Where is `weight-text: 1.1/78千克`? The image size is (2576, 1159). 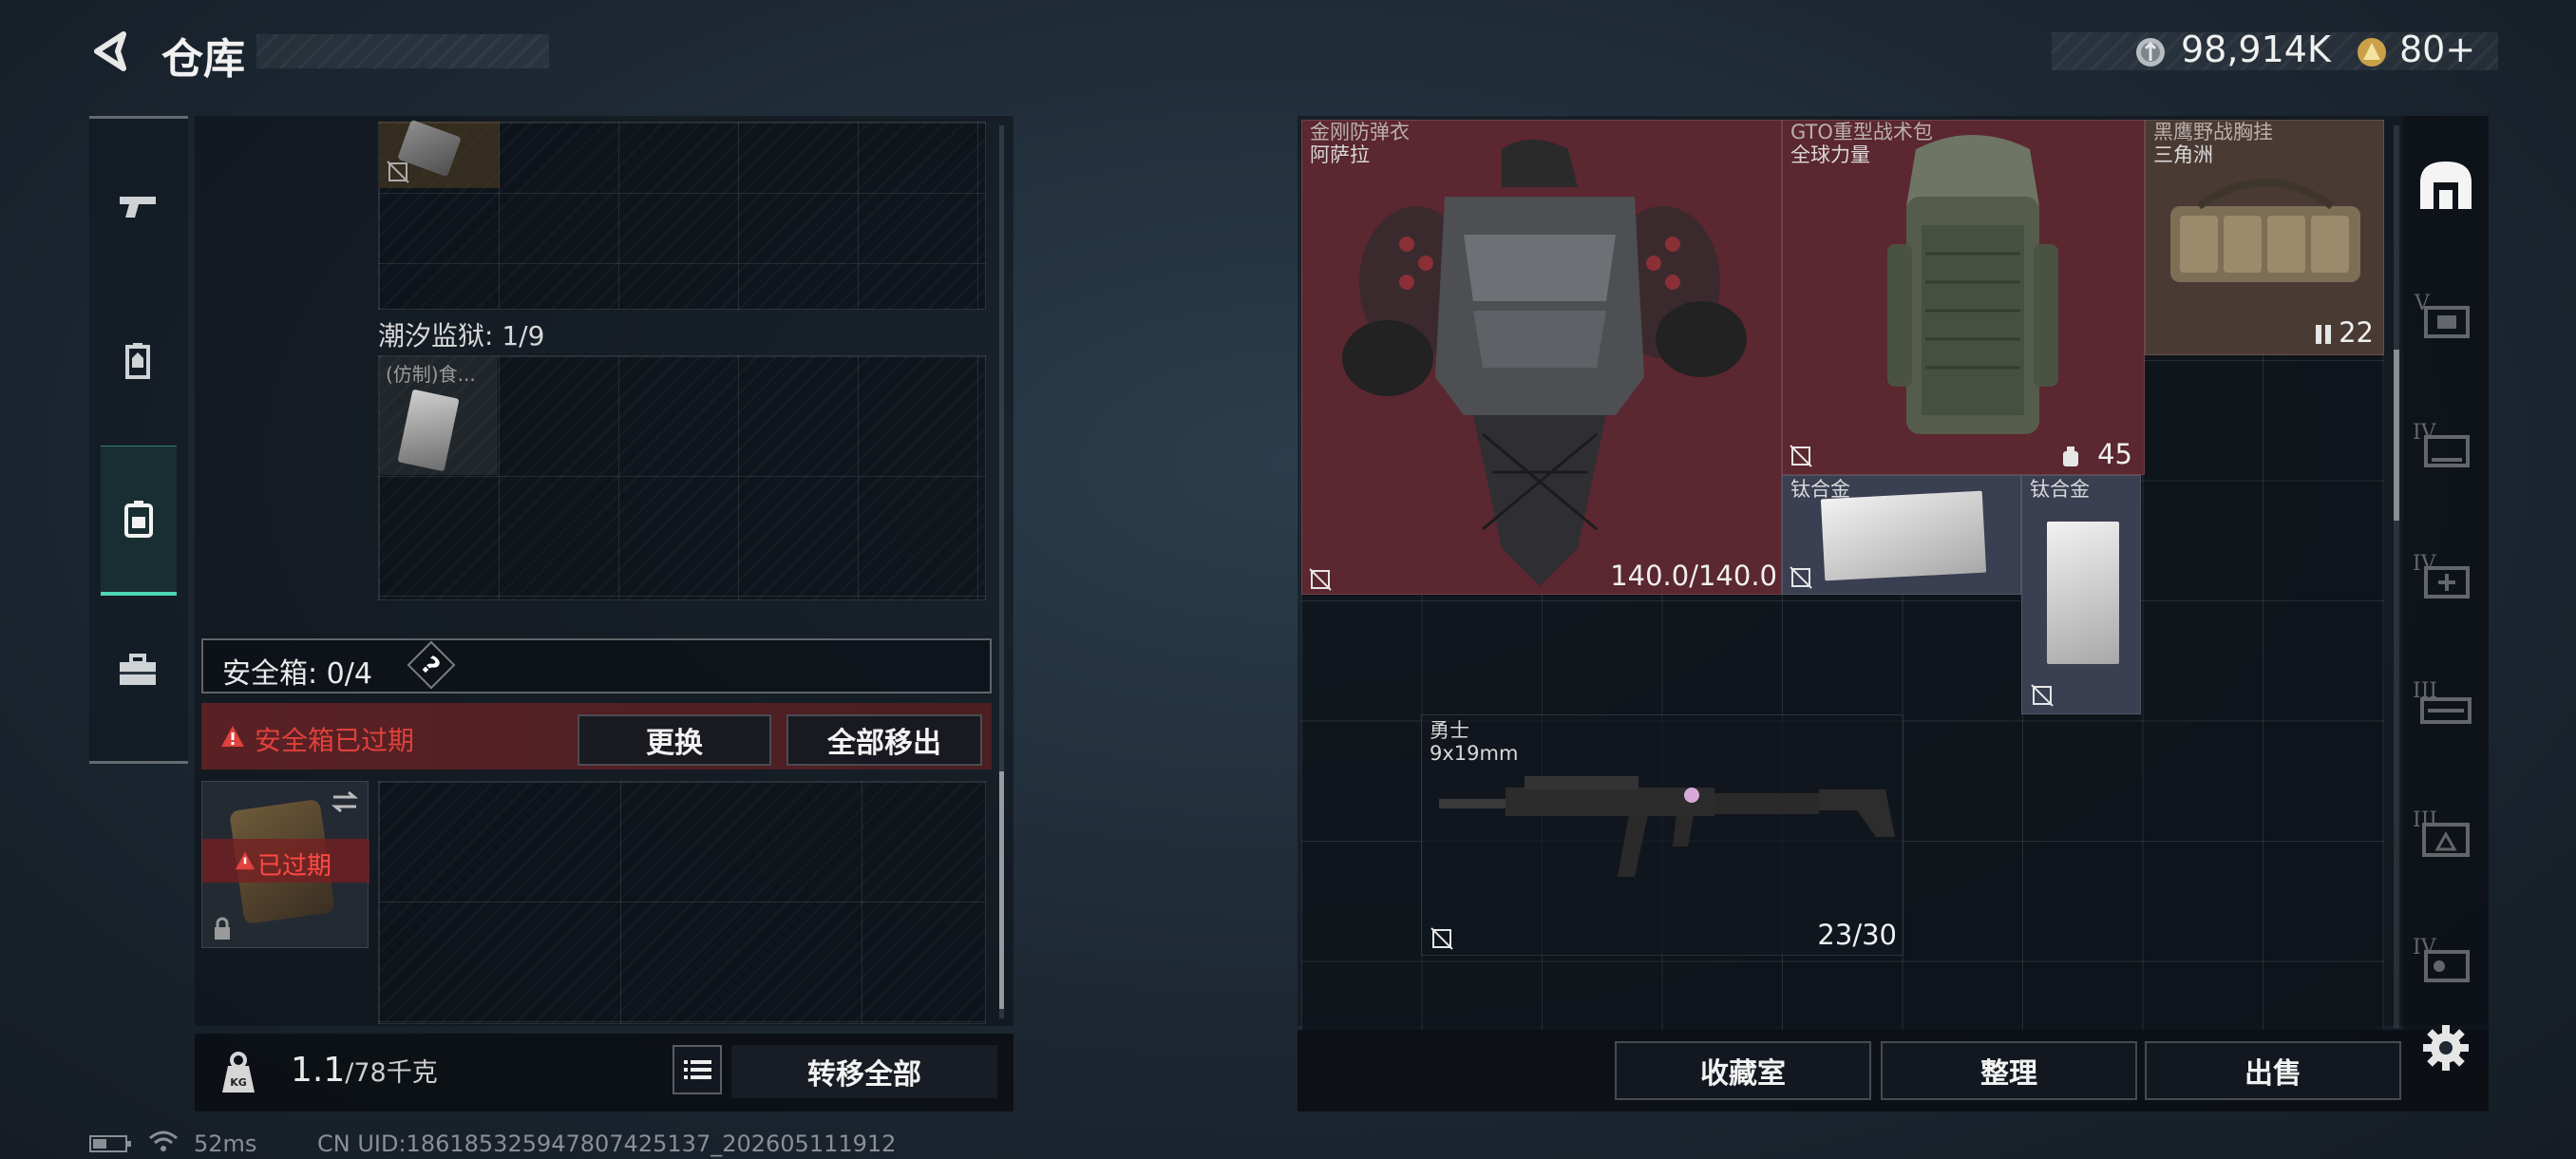 weight-text: 1.1/78千克 is located at coordinates (364, 1070).